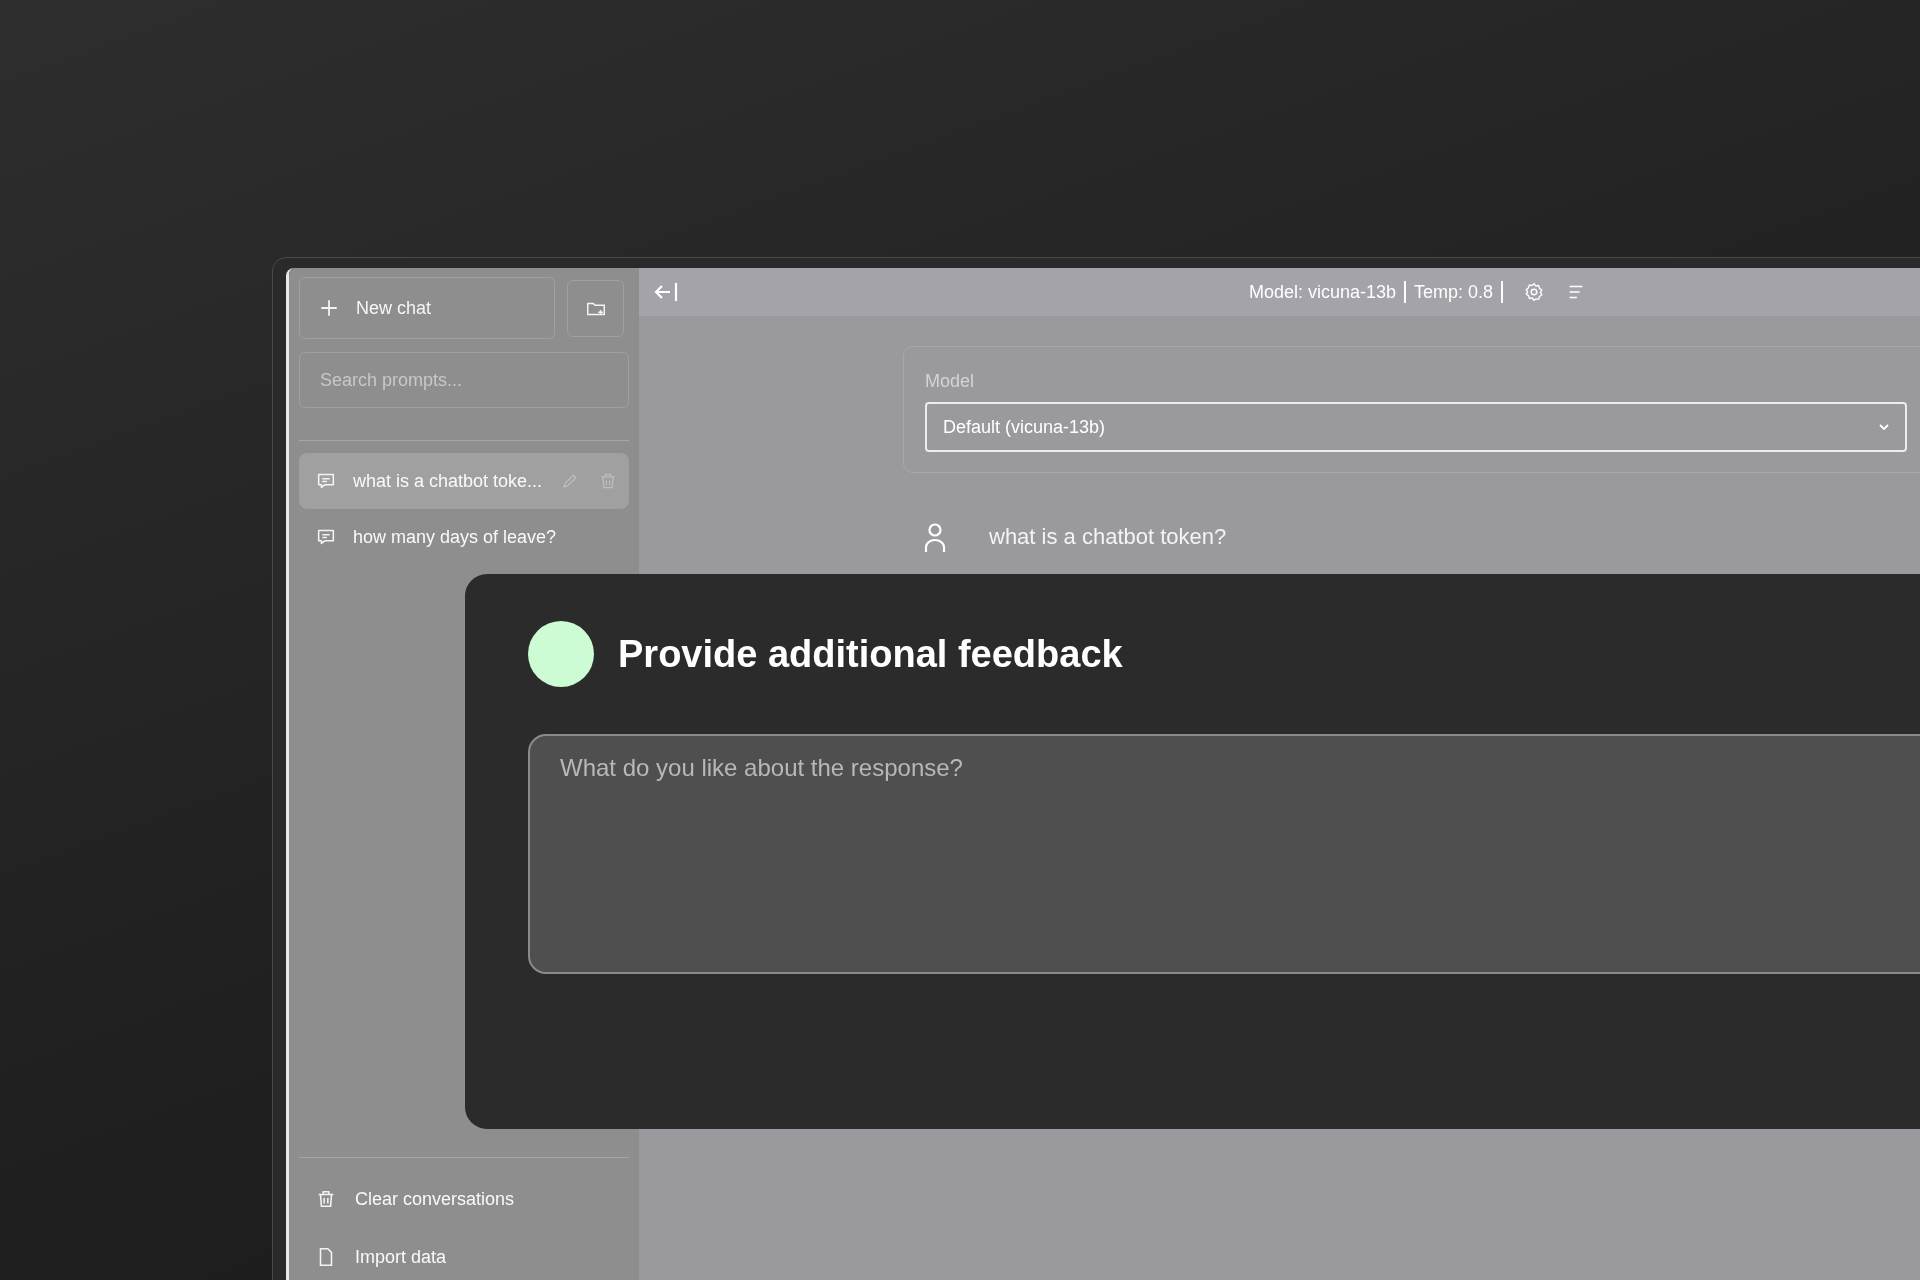 This screenshot has width=1920, height=1280. I want to click on sidebar-menu-item: Clear conversations, so click(464, 1199).